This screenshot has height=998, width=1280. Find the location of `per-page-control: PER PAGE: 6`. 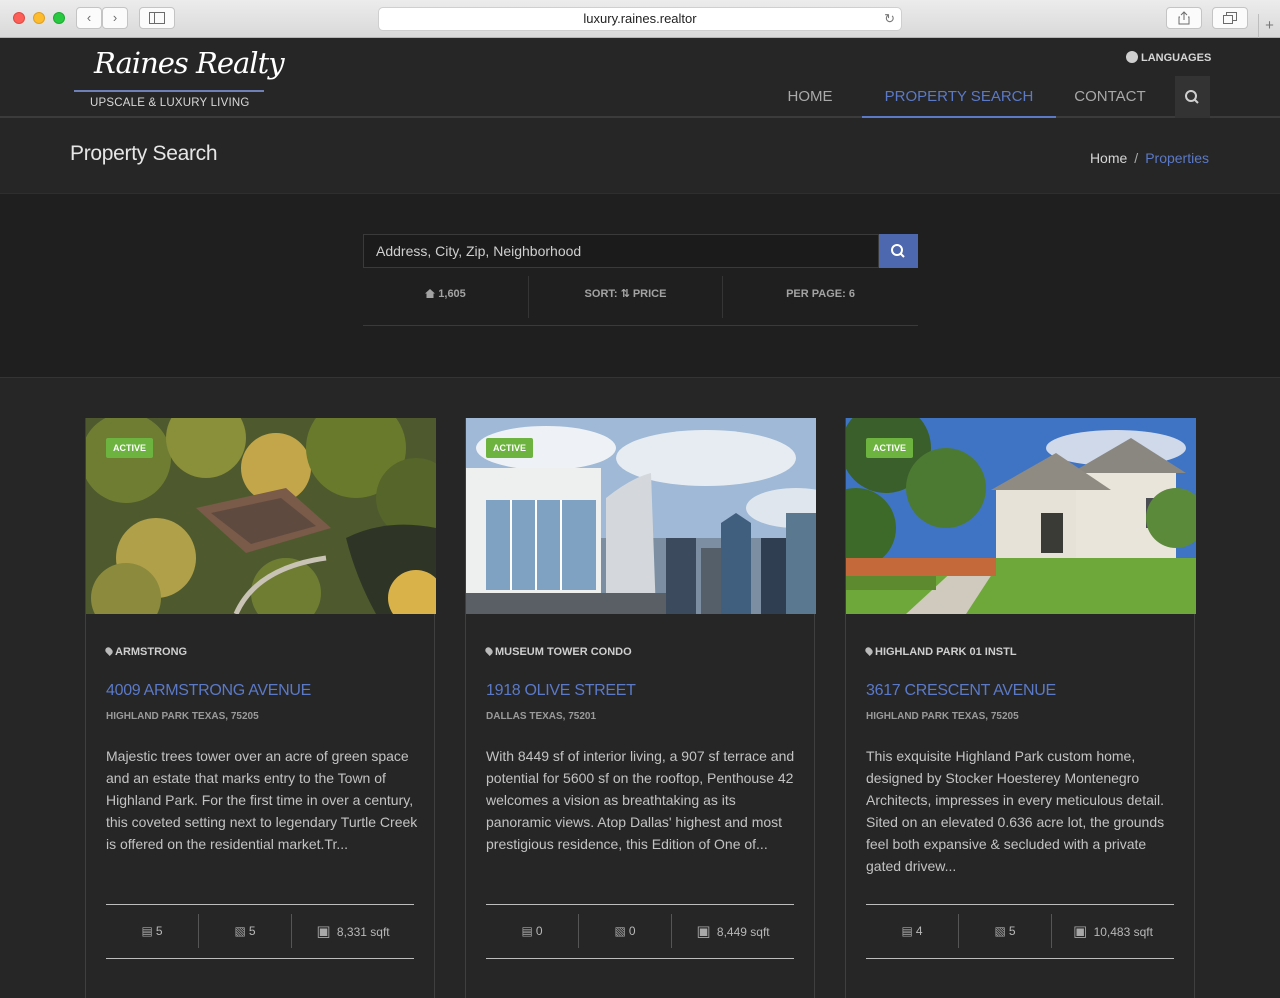

per-page-control: PER PAGE: 6 is located at coordinates (820, 297).